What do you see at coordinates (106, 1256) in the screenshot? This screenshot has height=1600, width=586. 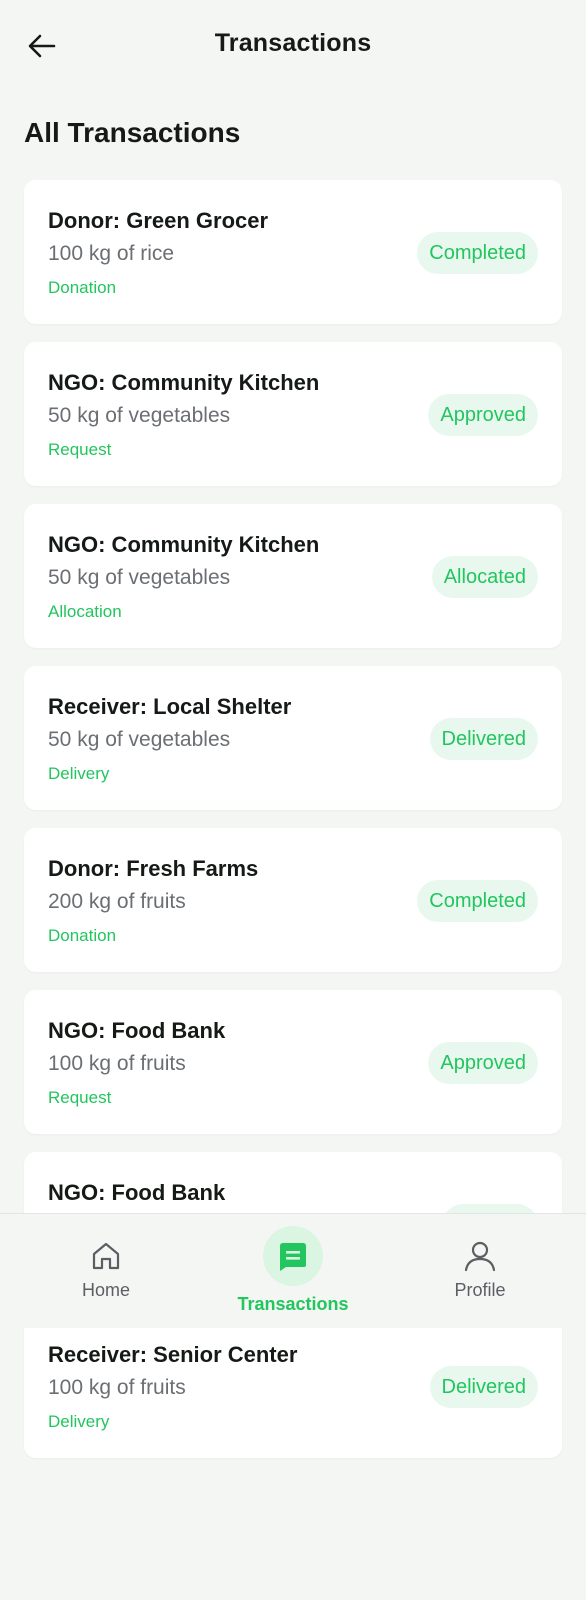 I see `home-icon` at bounding box center [106, 1256].